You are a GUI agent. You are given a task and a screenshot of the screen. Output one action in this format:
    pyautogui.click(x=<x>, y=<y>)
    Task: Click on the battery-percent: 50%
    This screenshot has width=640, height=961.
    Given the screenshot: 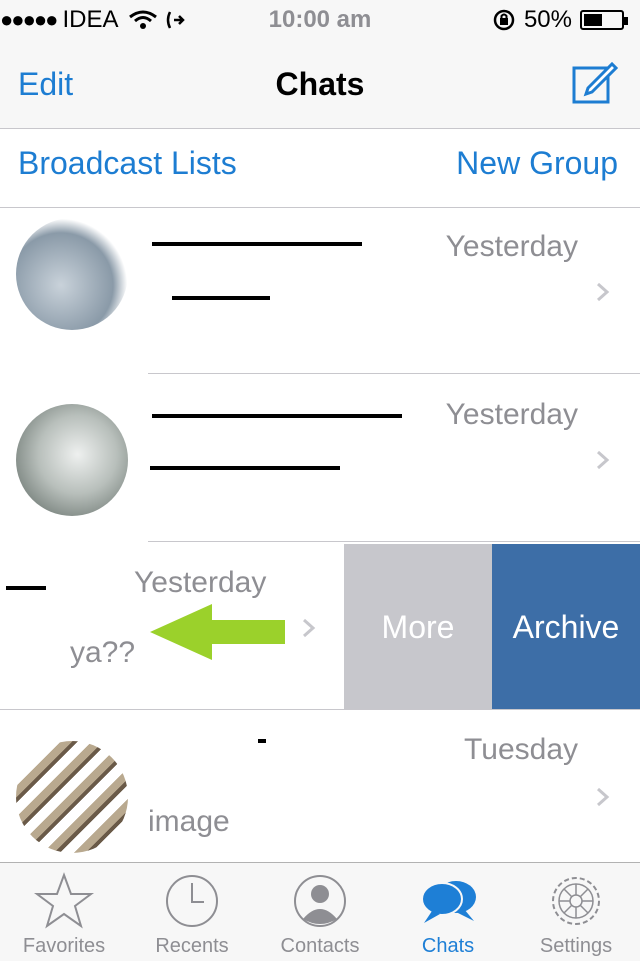 What is the action you would take?
    pyautogui.click(x=547, y=19)
    